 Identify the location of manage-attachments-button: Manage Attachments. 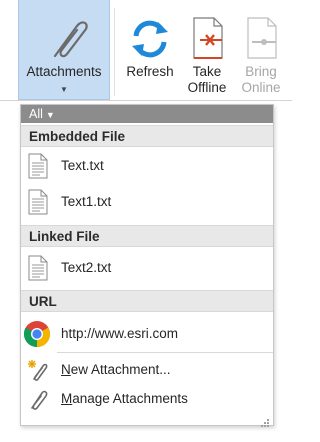
(147, 399).